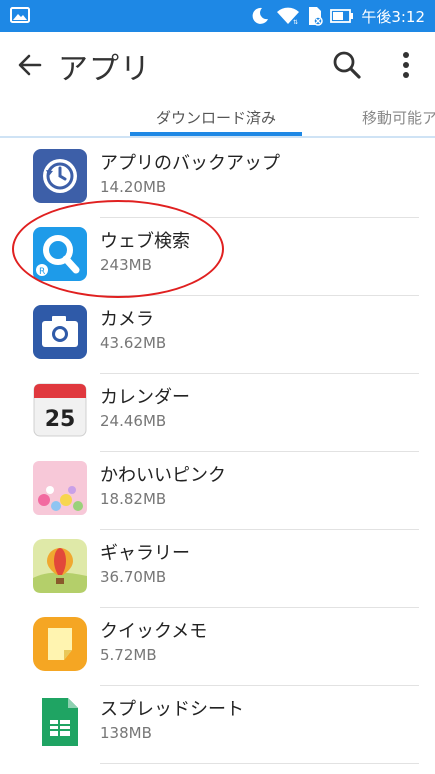 The image size is (435, 774). What do you see at coordinates (172, 709) in the screenshot?
I see `app-name: スプレッドシート` at bounding box center [172, 709].